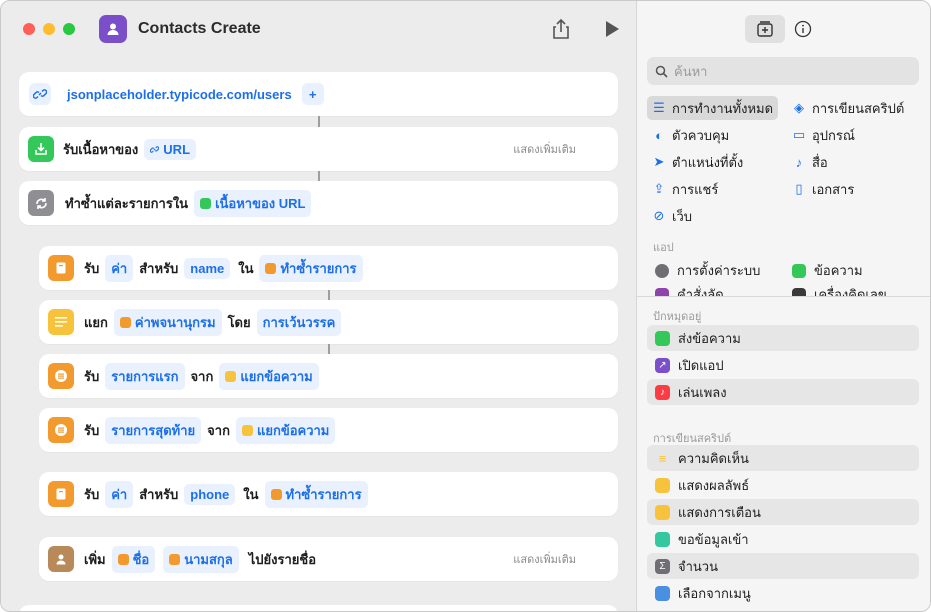  What do you see at coordinates (299, 322) in the screenshot?
I see `separator-token: การเว้นวรรค` at bounding box center [299, 322].